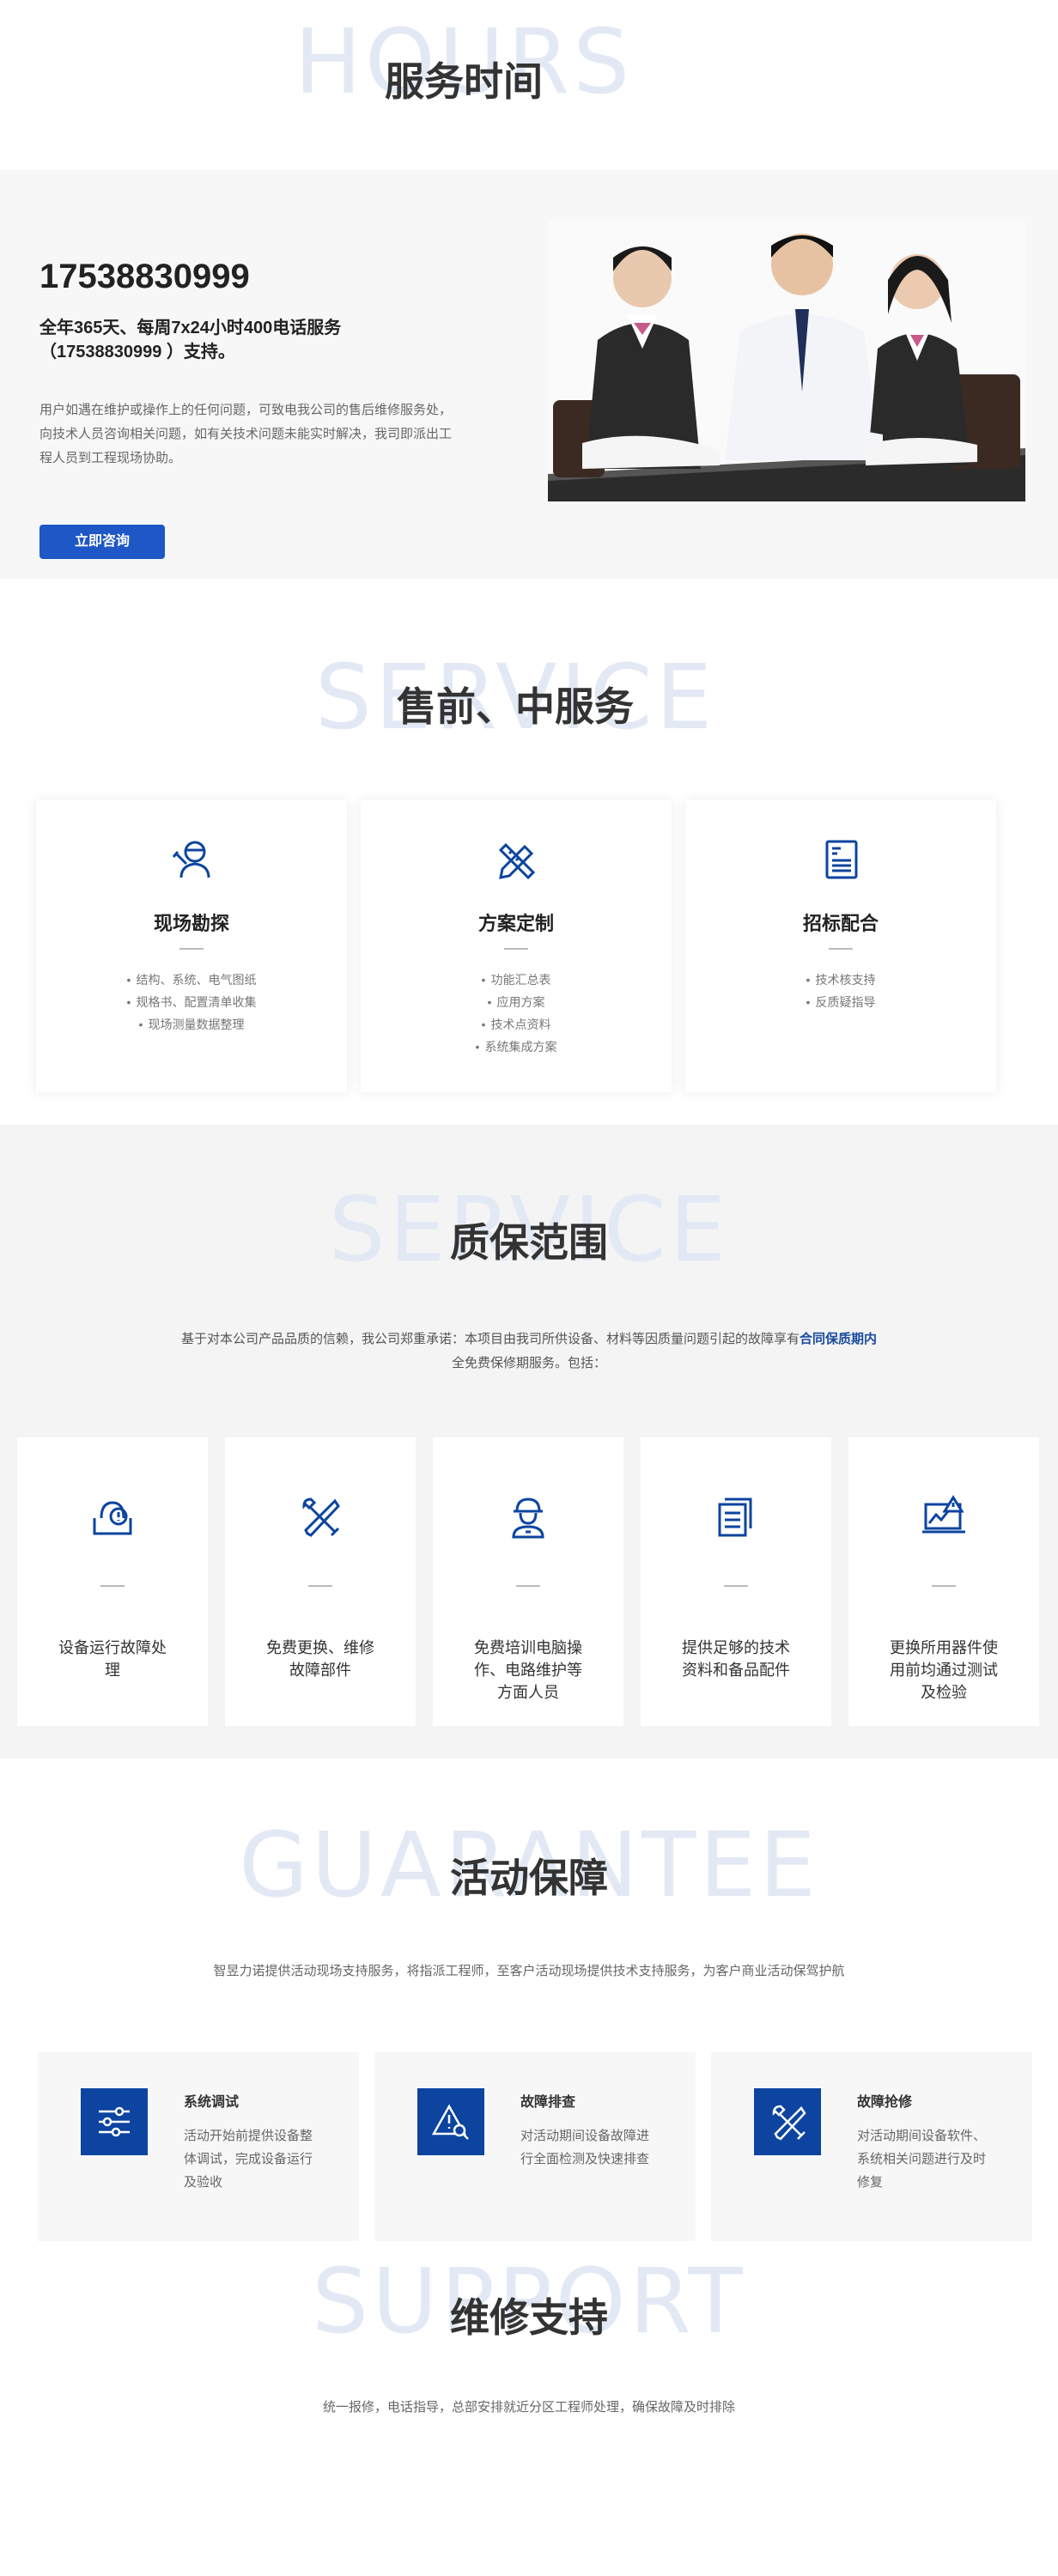  I want to click on list-item: 技术核支持, so click(840, 980).